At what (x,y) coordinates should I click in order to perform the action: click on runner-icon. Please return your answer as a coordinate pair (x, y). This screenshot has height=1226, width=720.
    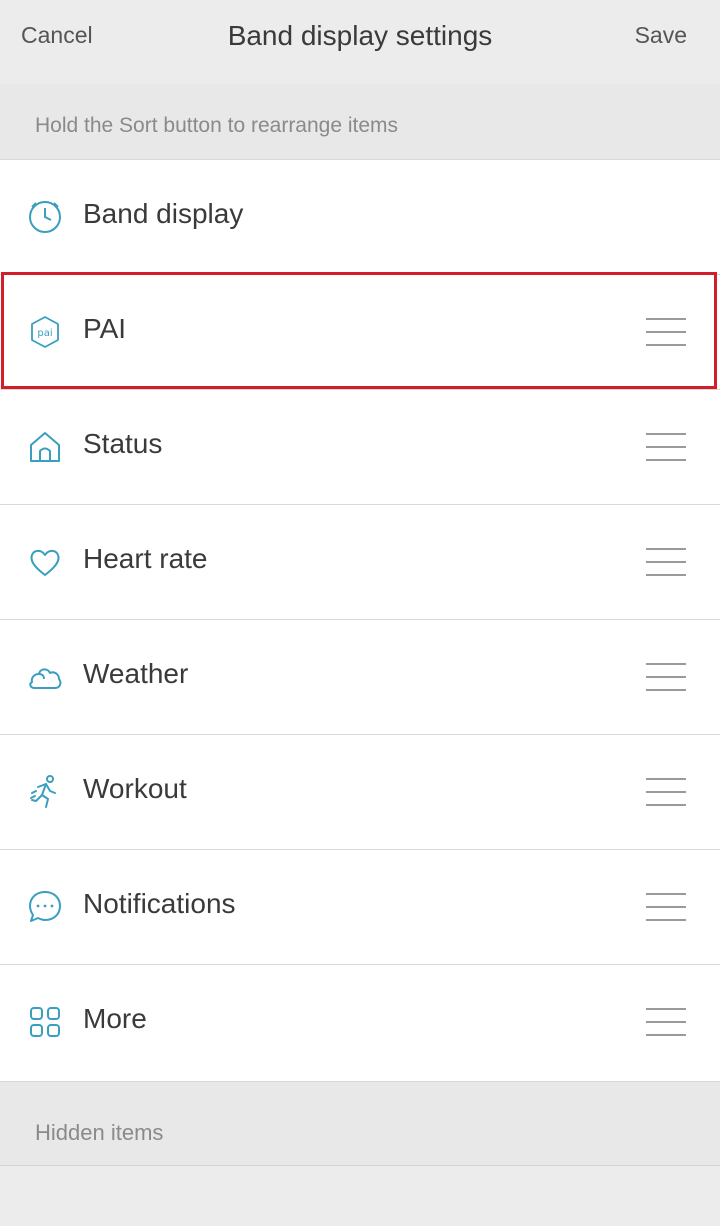
    Looking at the image, I should click on (45, 792).